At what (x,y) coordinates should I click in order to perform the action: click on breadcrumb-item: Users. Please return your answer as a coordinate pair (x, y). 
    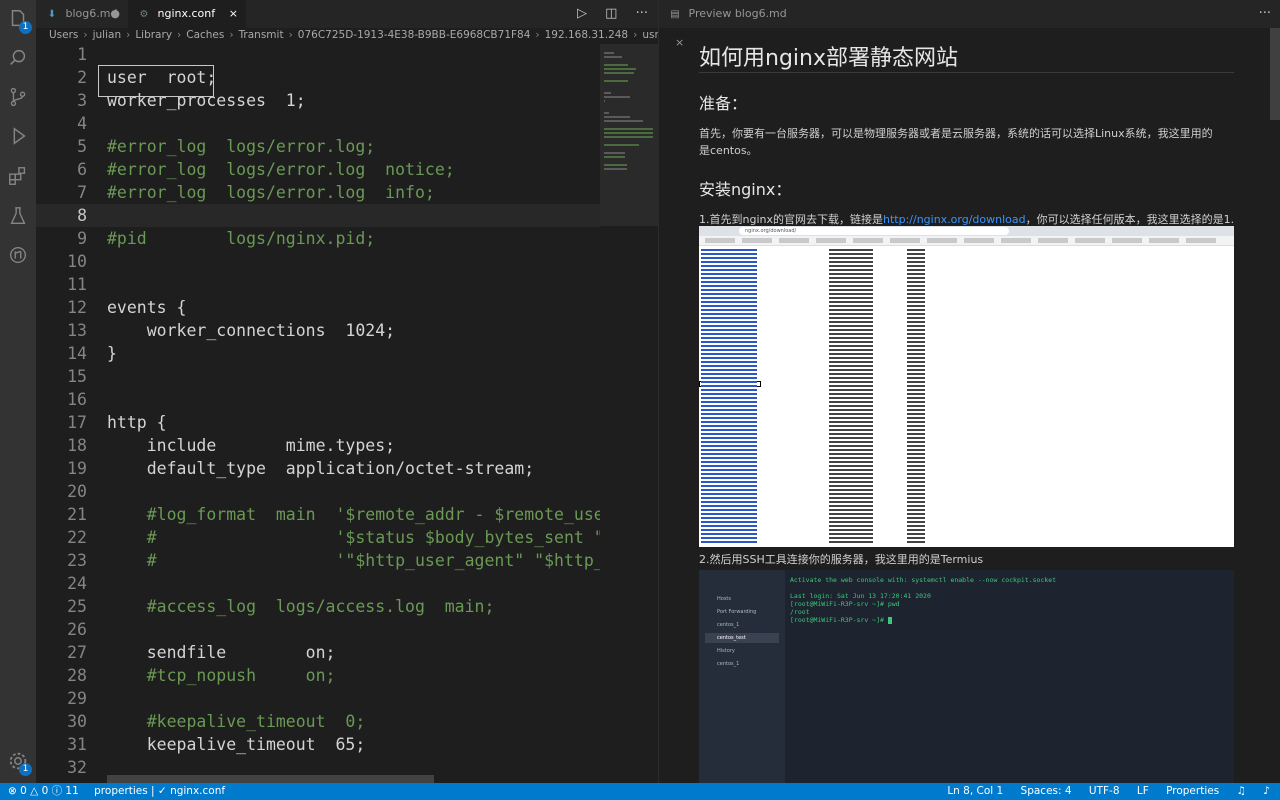
    Looking at the image, I should click on (63, 35).